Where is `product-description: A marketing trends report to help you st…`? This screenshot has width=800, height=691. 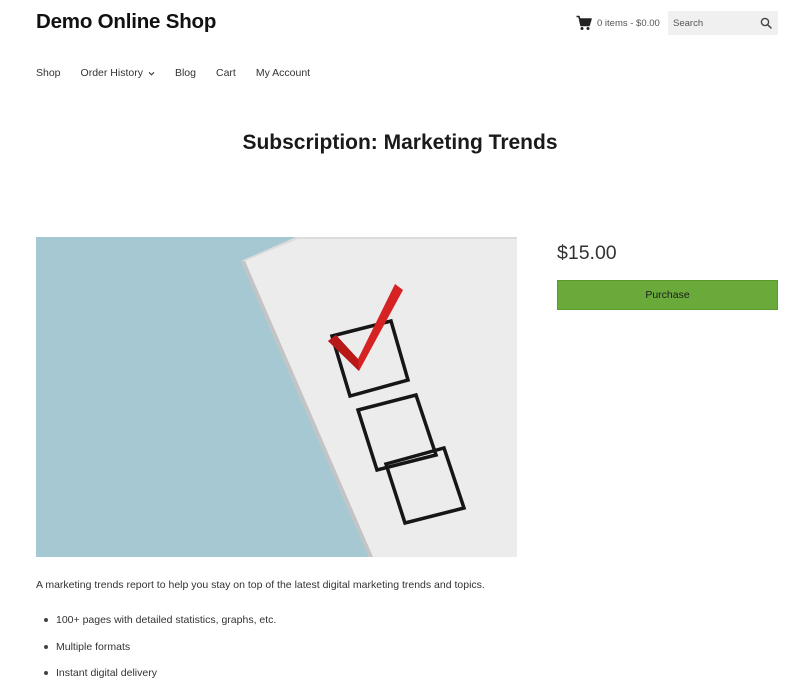 product-description: A marketing trends report to help you st… is located at coordinates (260, 585).